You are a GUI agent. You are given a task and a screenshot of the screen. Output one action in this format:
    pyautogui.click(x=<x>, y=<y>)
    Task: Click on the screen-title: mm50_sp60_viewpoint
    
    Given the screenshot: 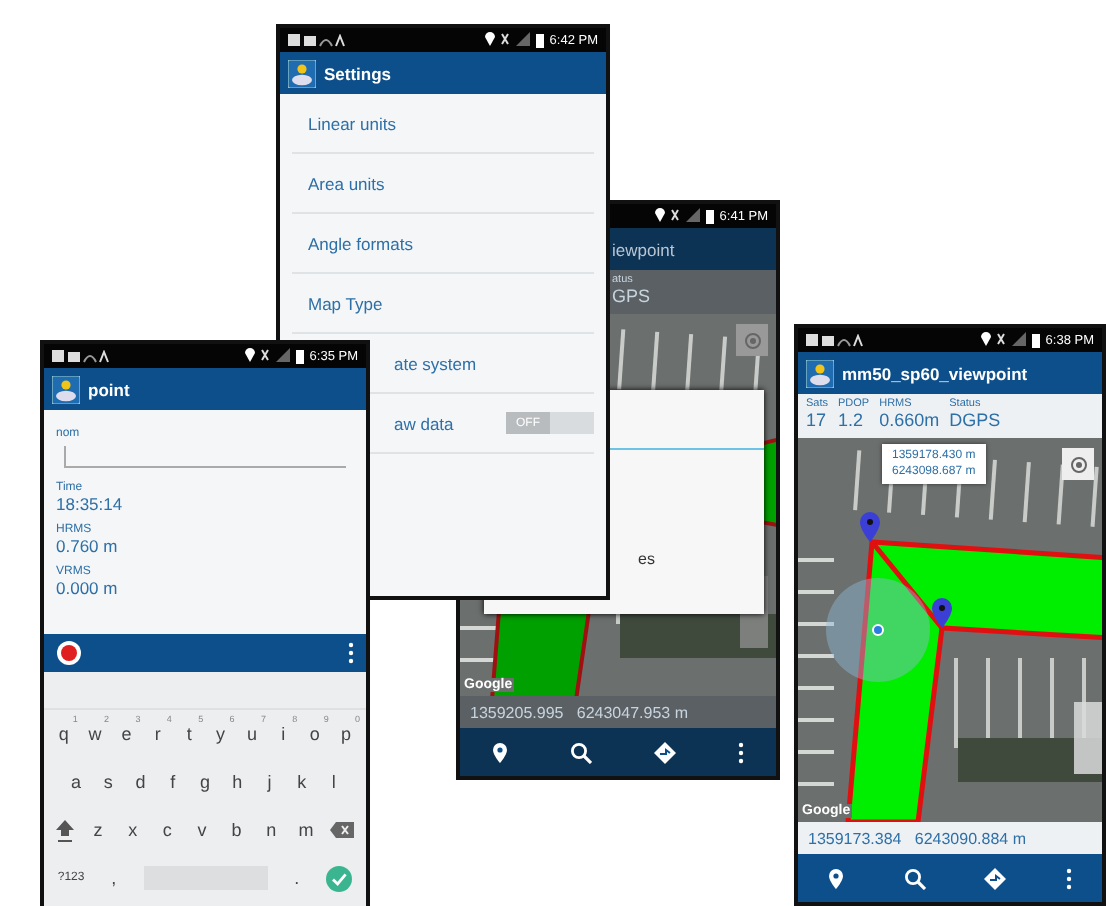 What is the action you would take?
    pyautogui.click(x=935, y=373)
    